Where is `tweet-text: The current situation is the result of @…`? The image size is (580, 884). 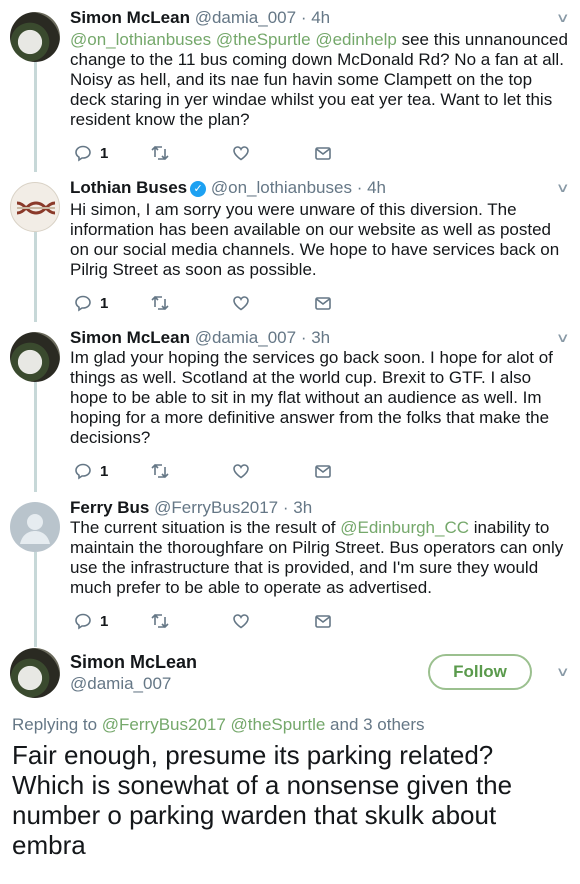
tweet-text: The current situation is the result of @… is located at coordinates (320, 558).